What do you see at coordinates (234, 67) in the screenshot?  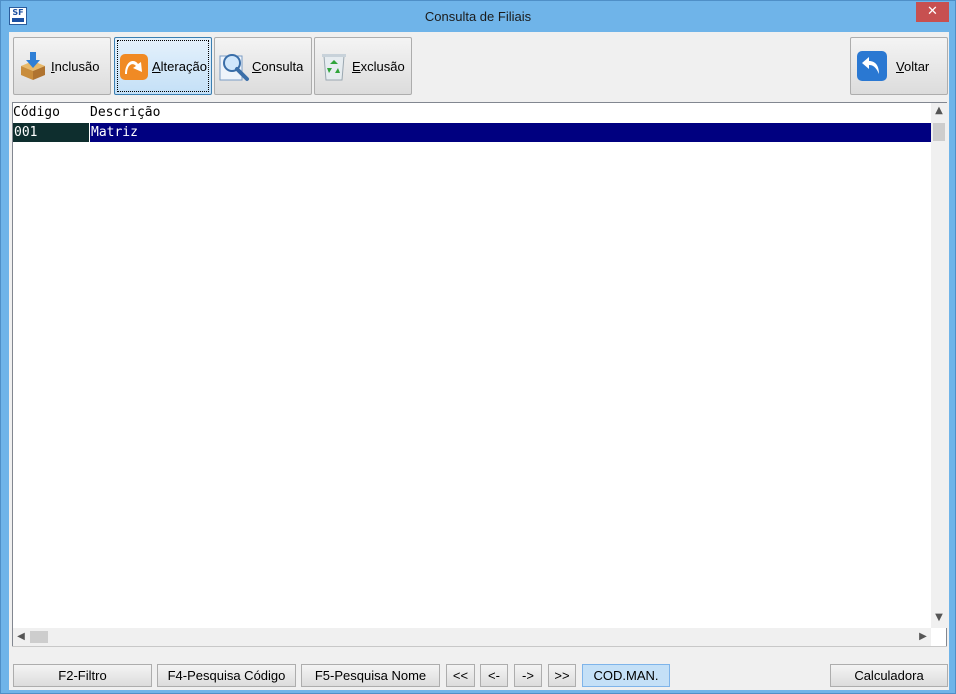 I see `magnifier-icon` at bounding box center [234, 67].